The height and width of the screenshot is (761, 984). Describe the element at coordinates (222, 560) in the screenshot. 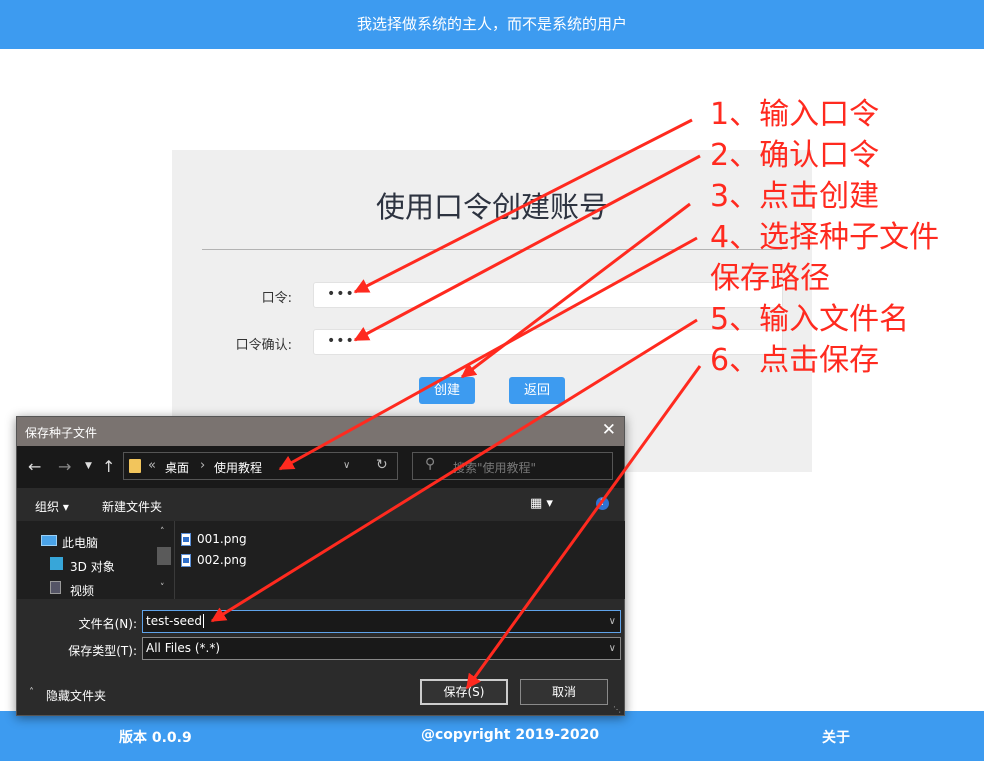

I see `file-name: 002.png` at that location.